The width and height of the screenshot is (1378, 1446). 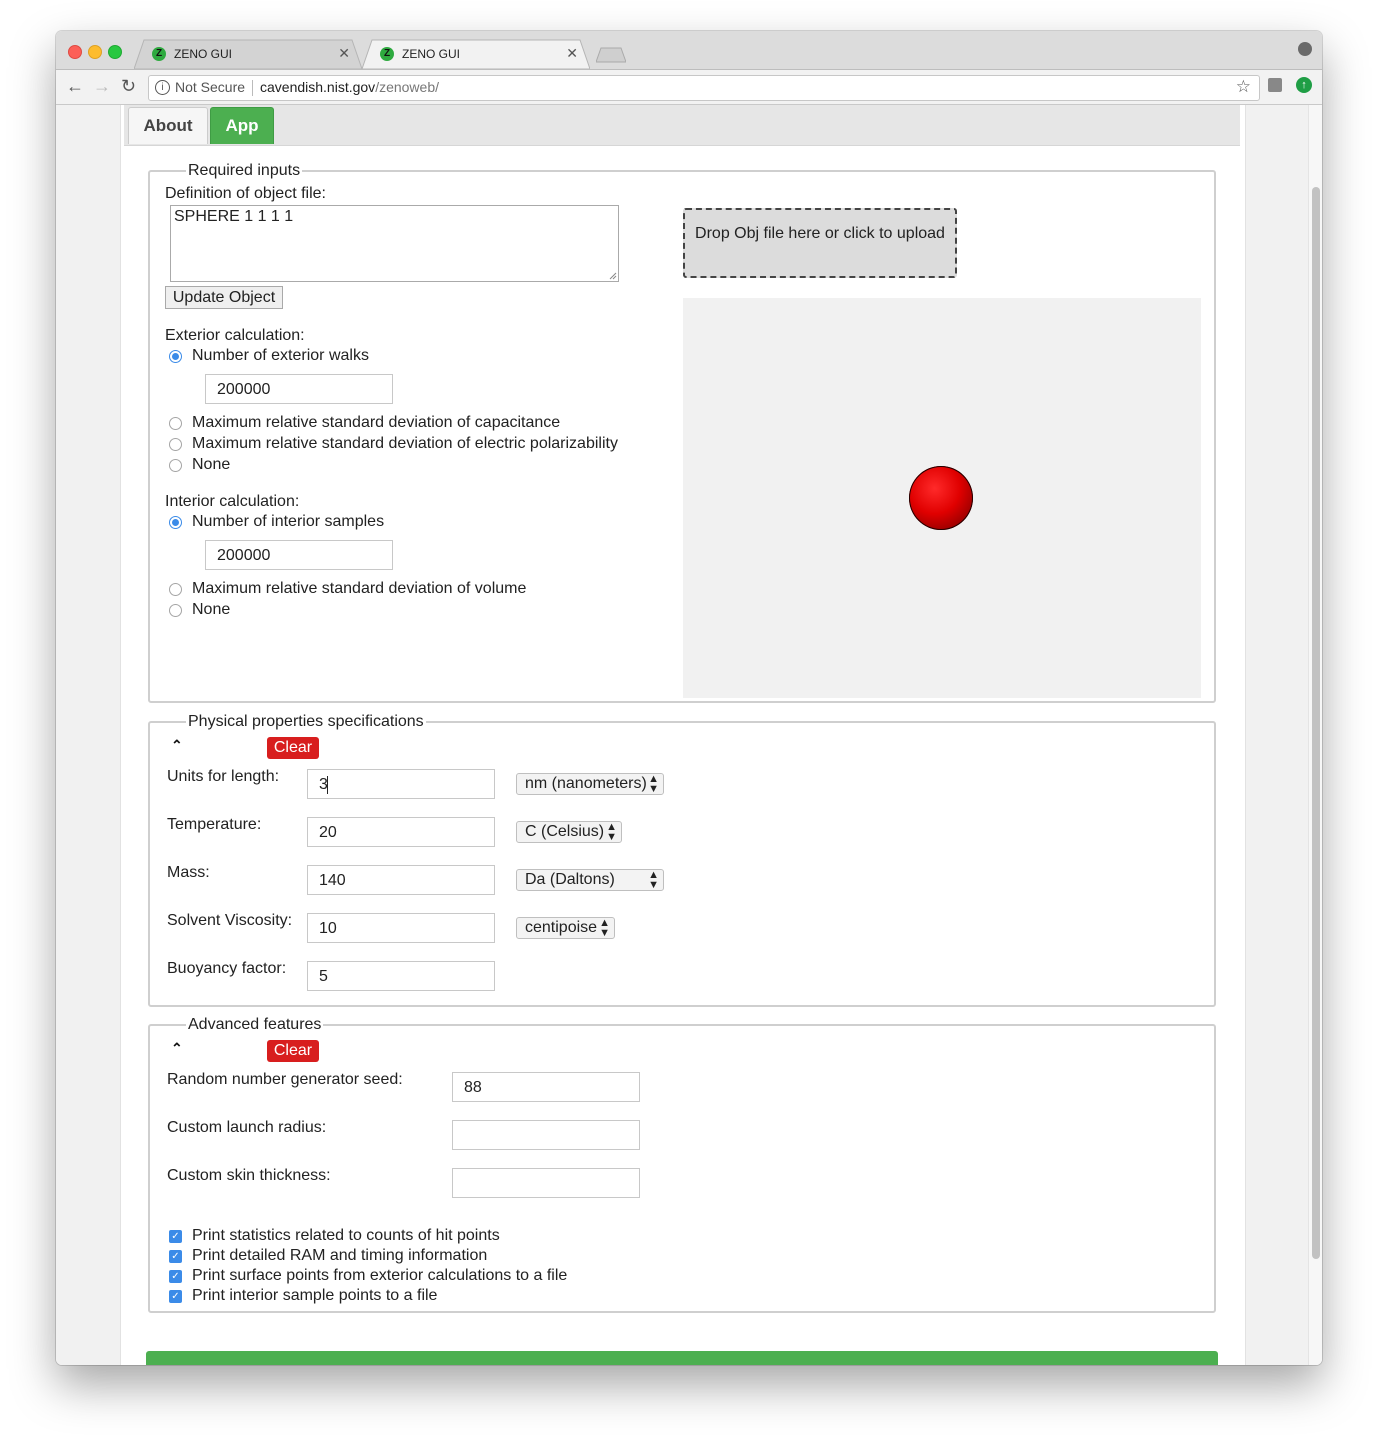 What do you see at coordinates (306, 721) in the screenshot?
I see `physical-properties-legend: Physical properties specifications` at bounding box center [306, 721].